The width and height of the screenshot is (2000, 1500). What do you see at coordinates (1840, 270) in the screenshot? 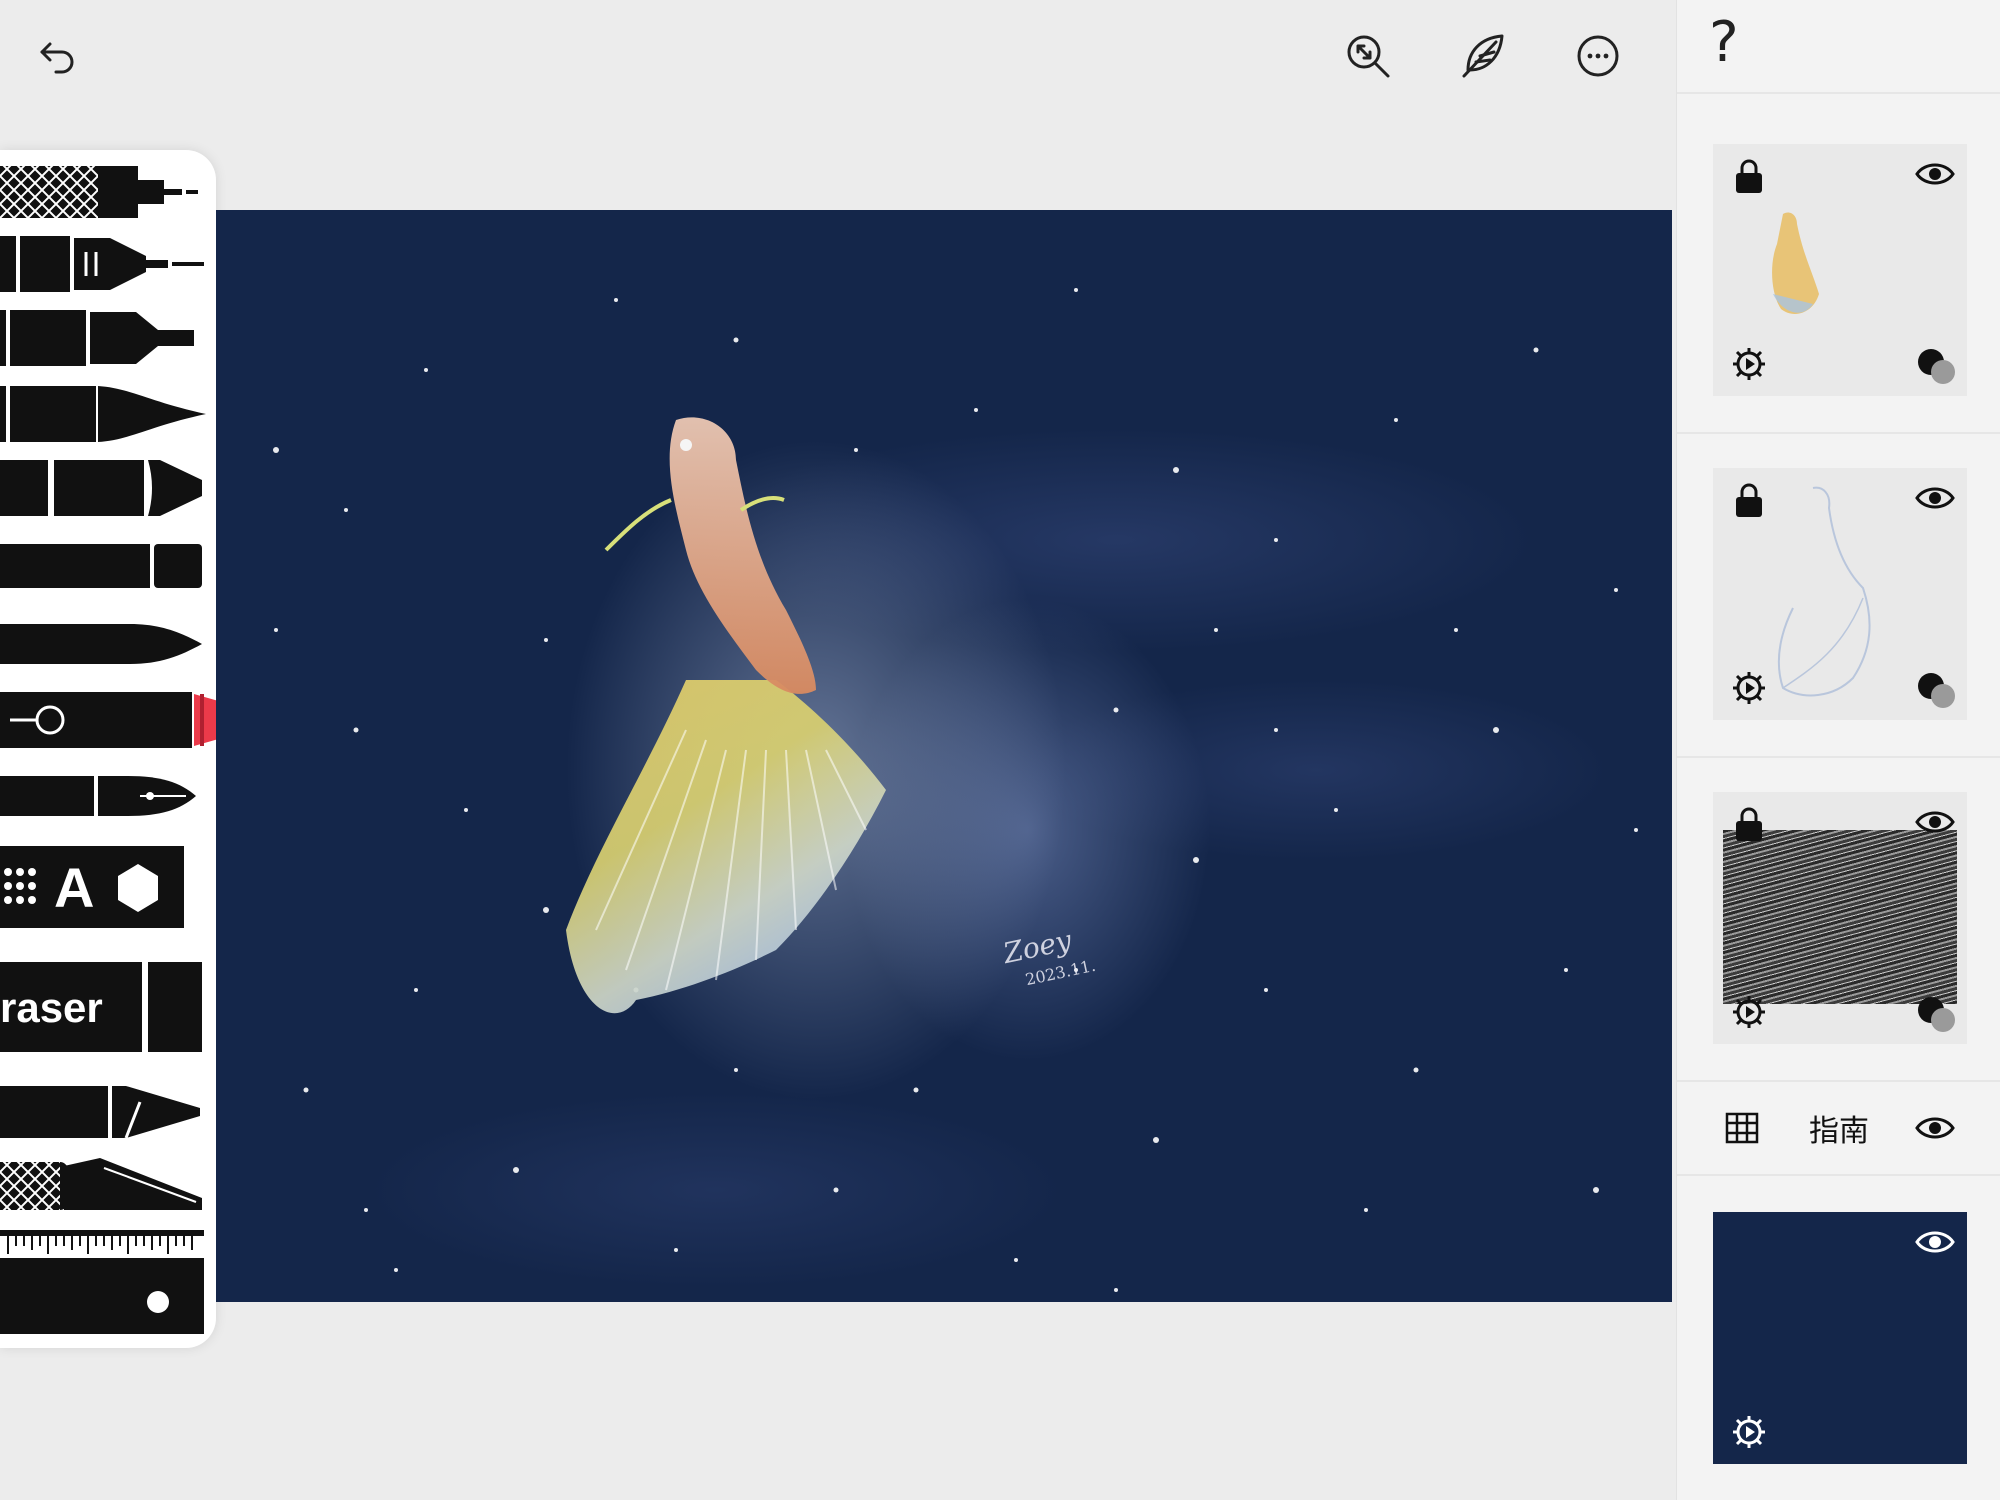
I see `layer-fish-color` at bounding box center [1840, 270].